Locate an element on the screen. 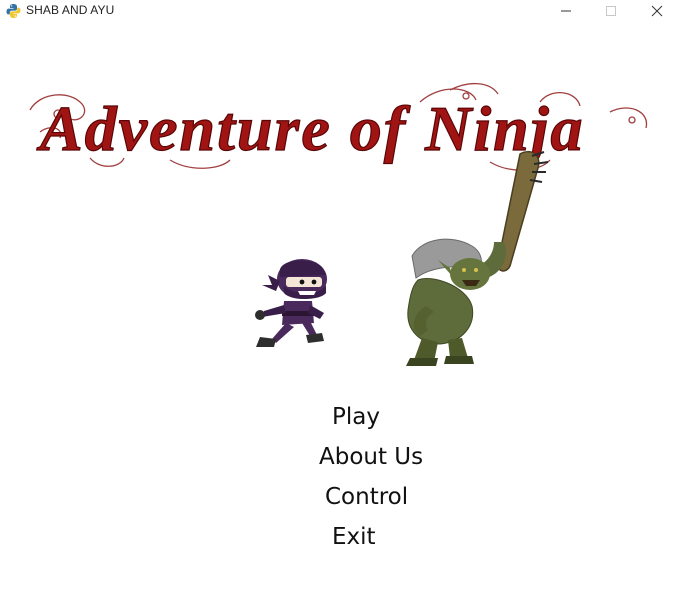 This screenshot has height=597, width=677. close-icon is located at coordinates (657, 11).